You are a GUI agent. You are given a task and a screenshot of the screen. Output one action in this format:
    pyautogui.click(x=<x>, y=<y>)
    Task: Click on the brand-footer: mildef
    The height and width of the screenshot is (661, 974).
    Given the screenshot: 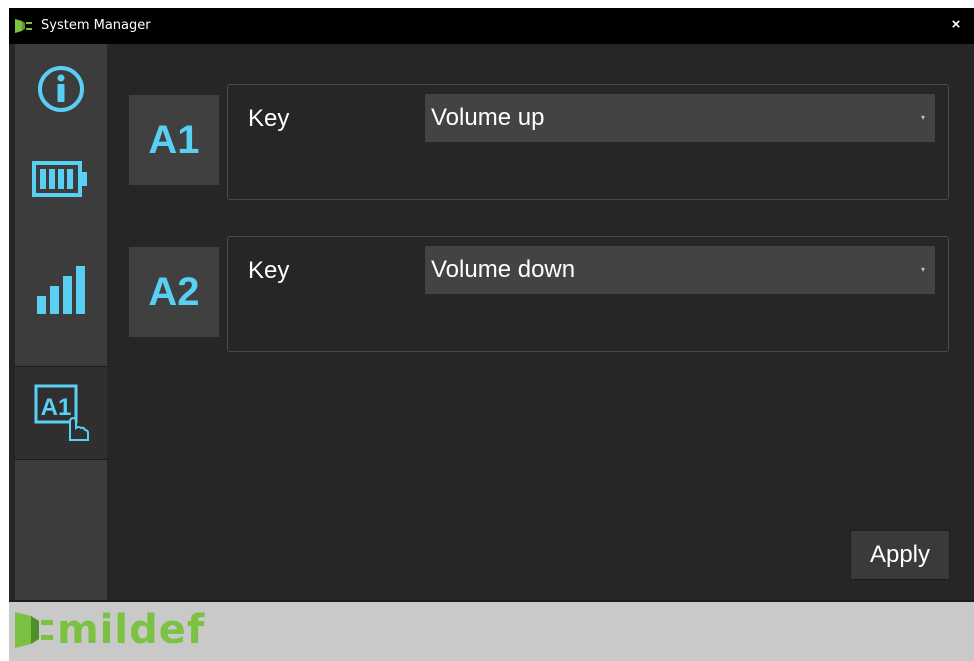 What is the action you would take?
    pyautogui.click(x=491, y=630)
    